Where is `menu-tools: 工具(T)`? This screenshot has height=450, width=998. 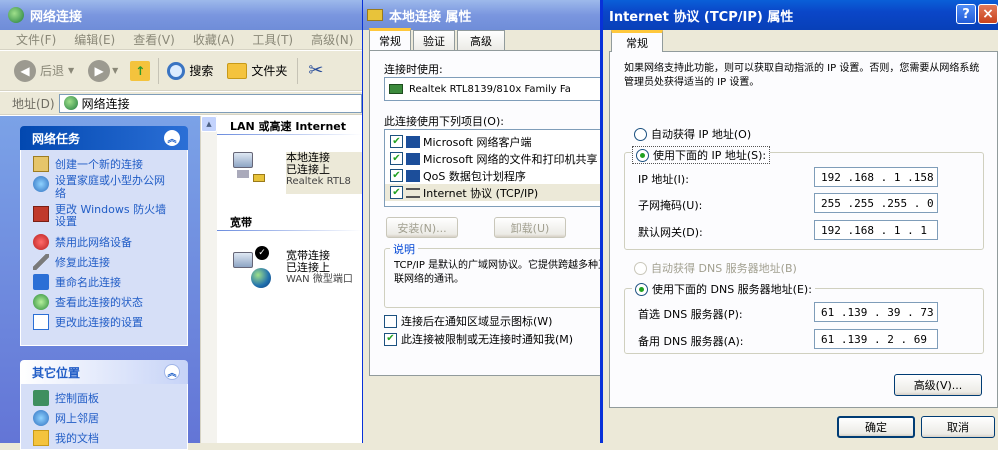
menu-tools: 工具(T) is located at coordinates (272, 39).